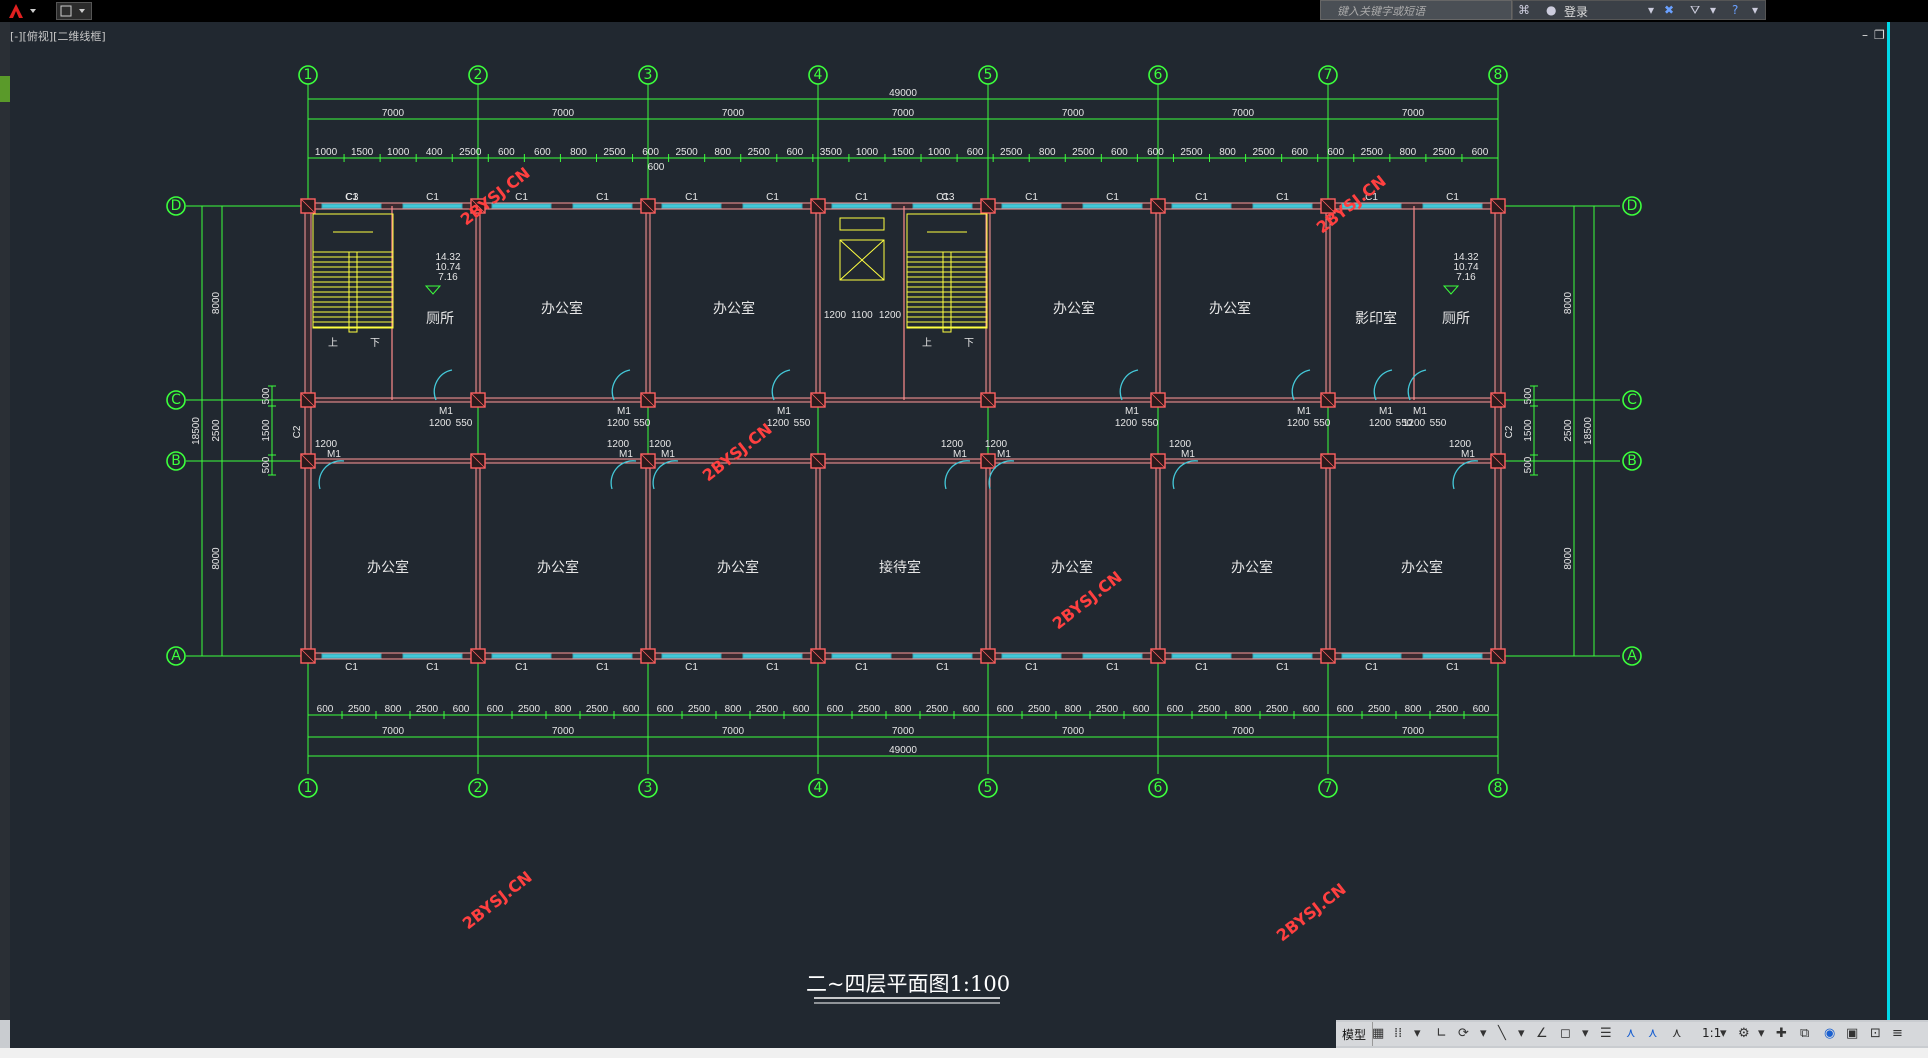  Describe the element at coordinates (1252, 567) in the screenshot. I see `room-label-south: 办公室` at that location.